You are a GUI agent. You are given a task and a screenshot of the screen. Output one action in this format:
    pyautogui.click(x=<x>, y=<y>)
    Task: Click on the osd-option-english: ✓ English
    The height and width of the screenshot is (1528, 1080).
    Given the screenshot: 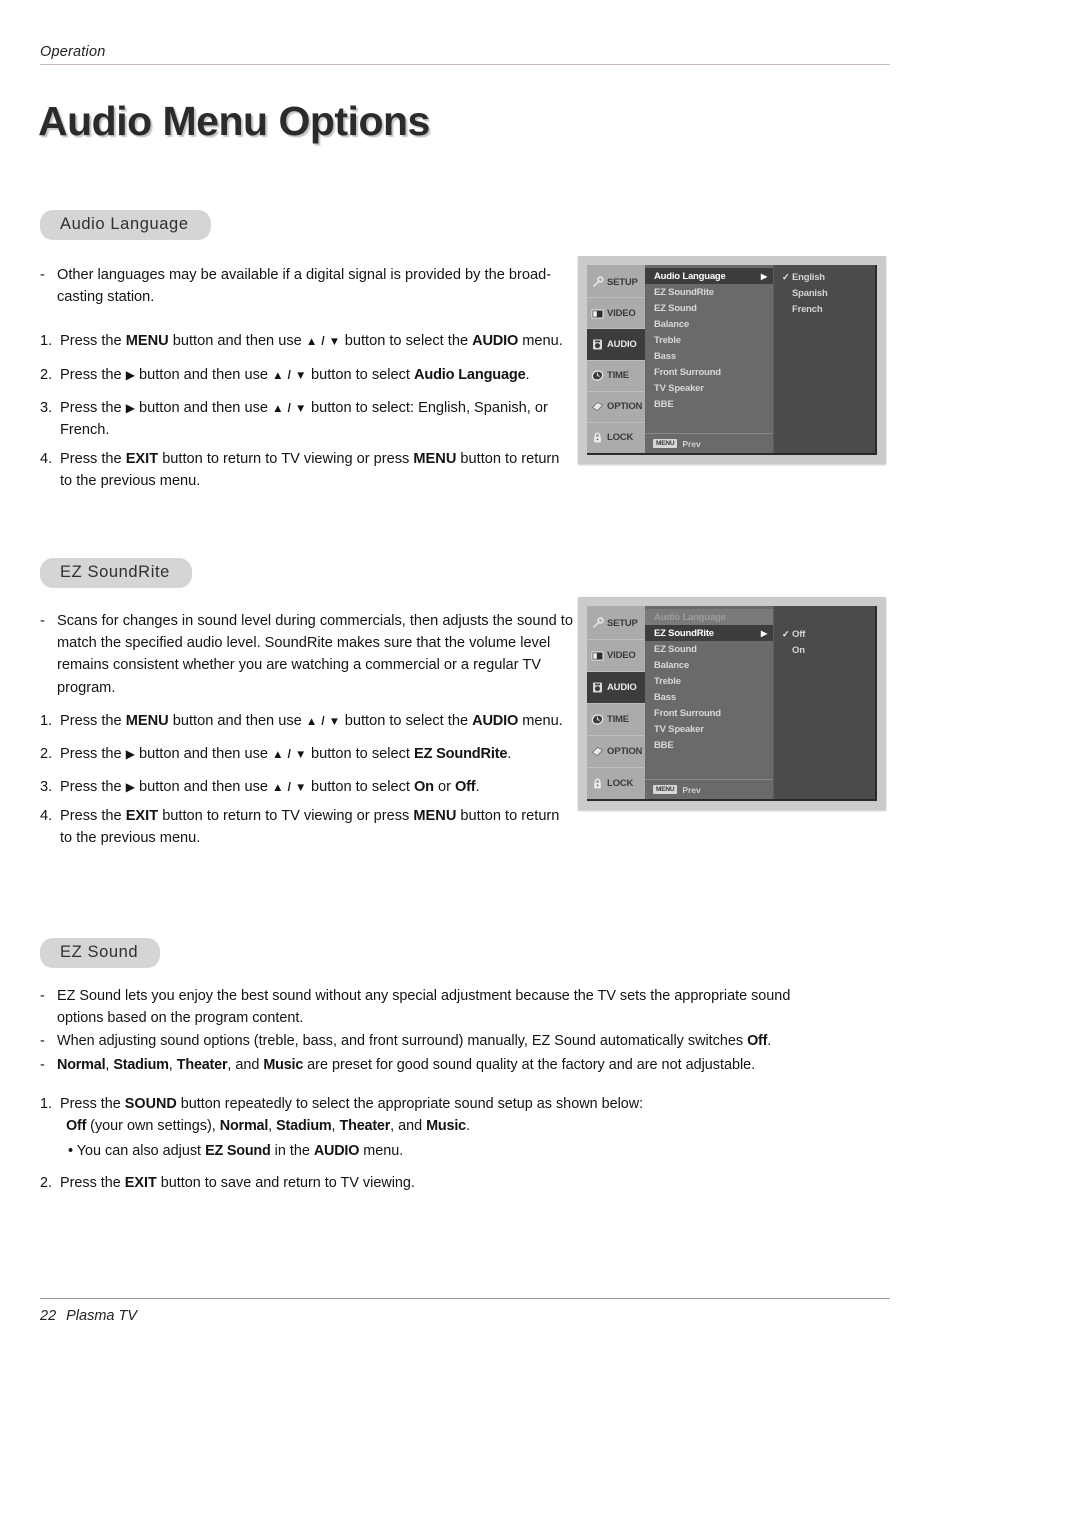 What is the action you would take?
    pyautogui.click(x=828, y=277)
    